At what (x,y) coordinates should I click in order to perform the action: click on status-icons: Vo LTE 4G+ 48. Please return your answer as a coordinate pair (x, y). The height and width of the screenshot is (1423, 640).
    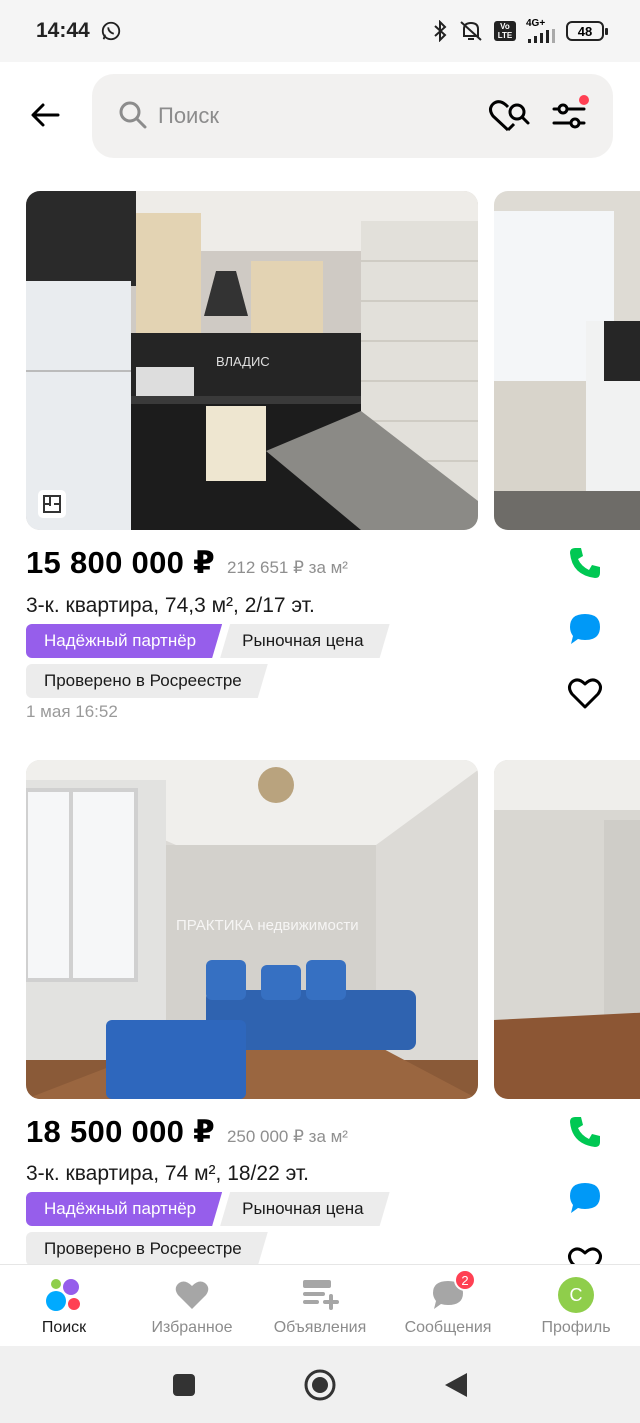
    Looking at the image, I should click on (520, 31).